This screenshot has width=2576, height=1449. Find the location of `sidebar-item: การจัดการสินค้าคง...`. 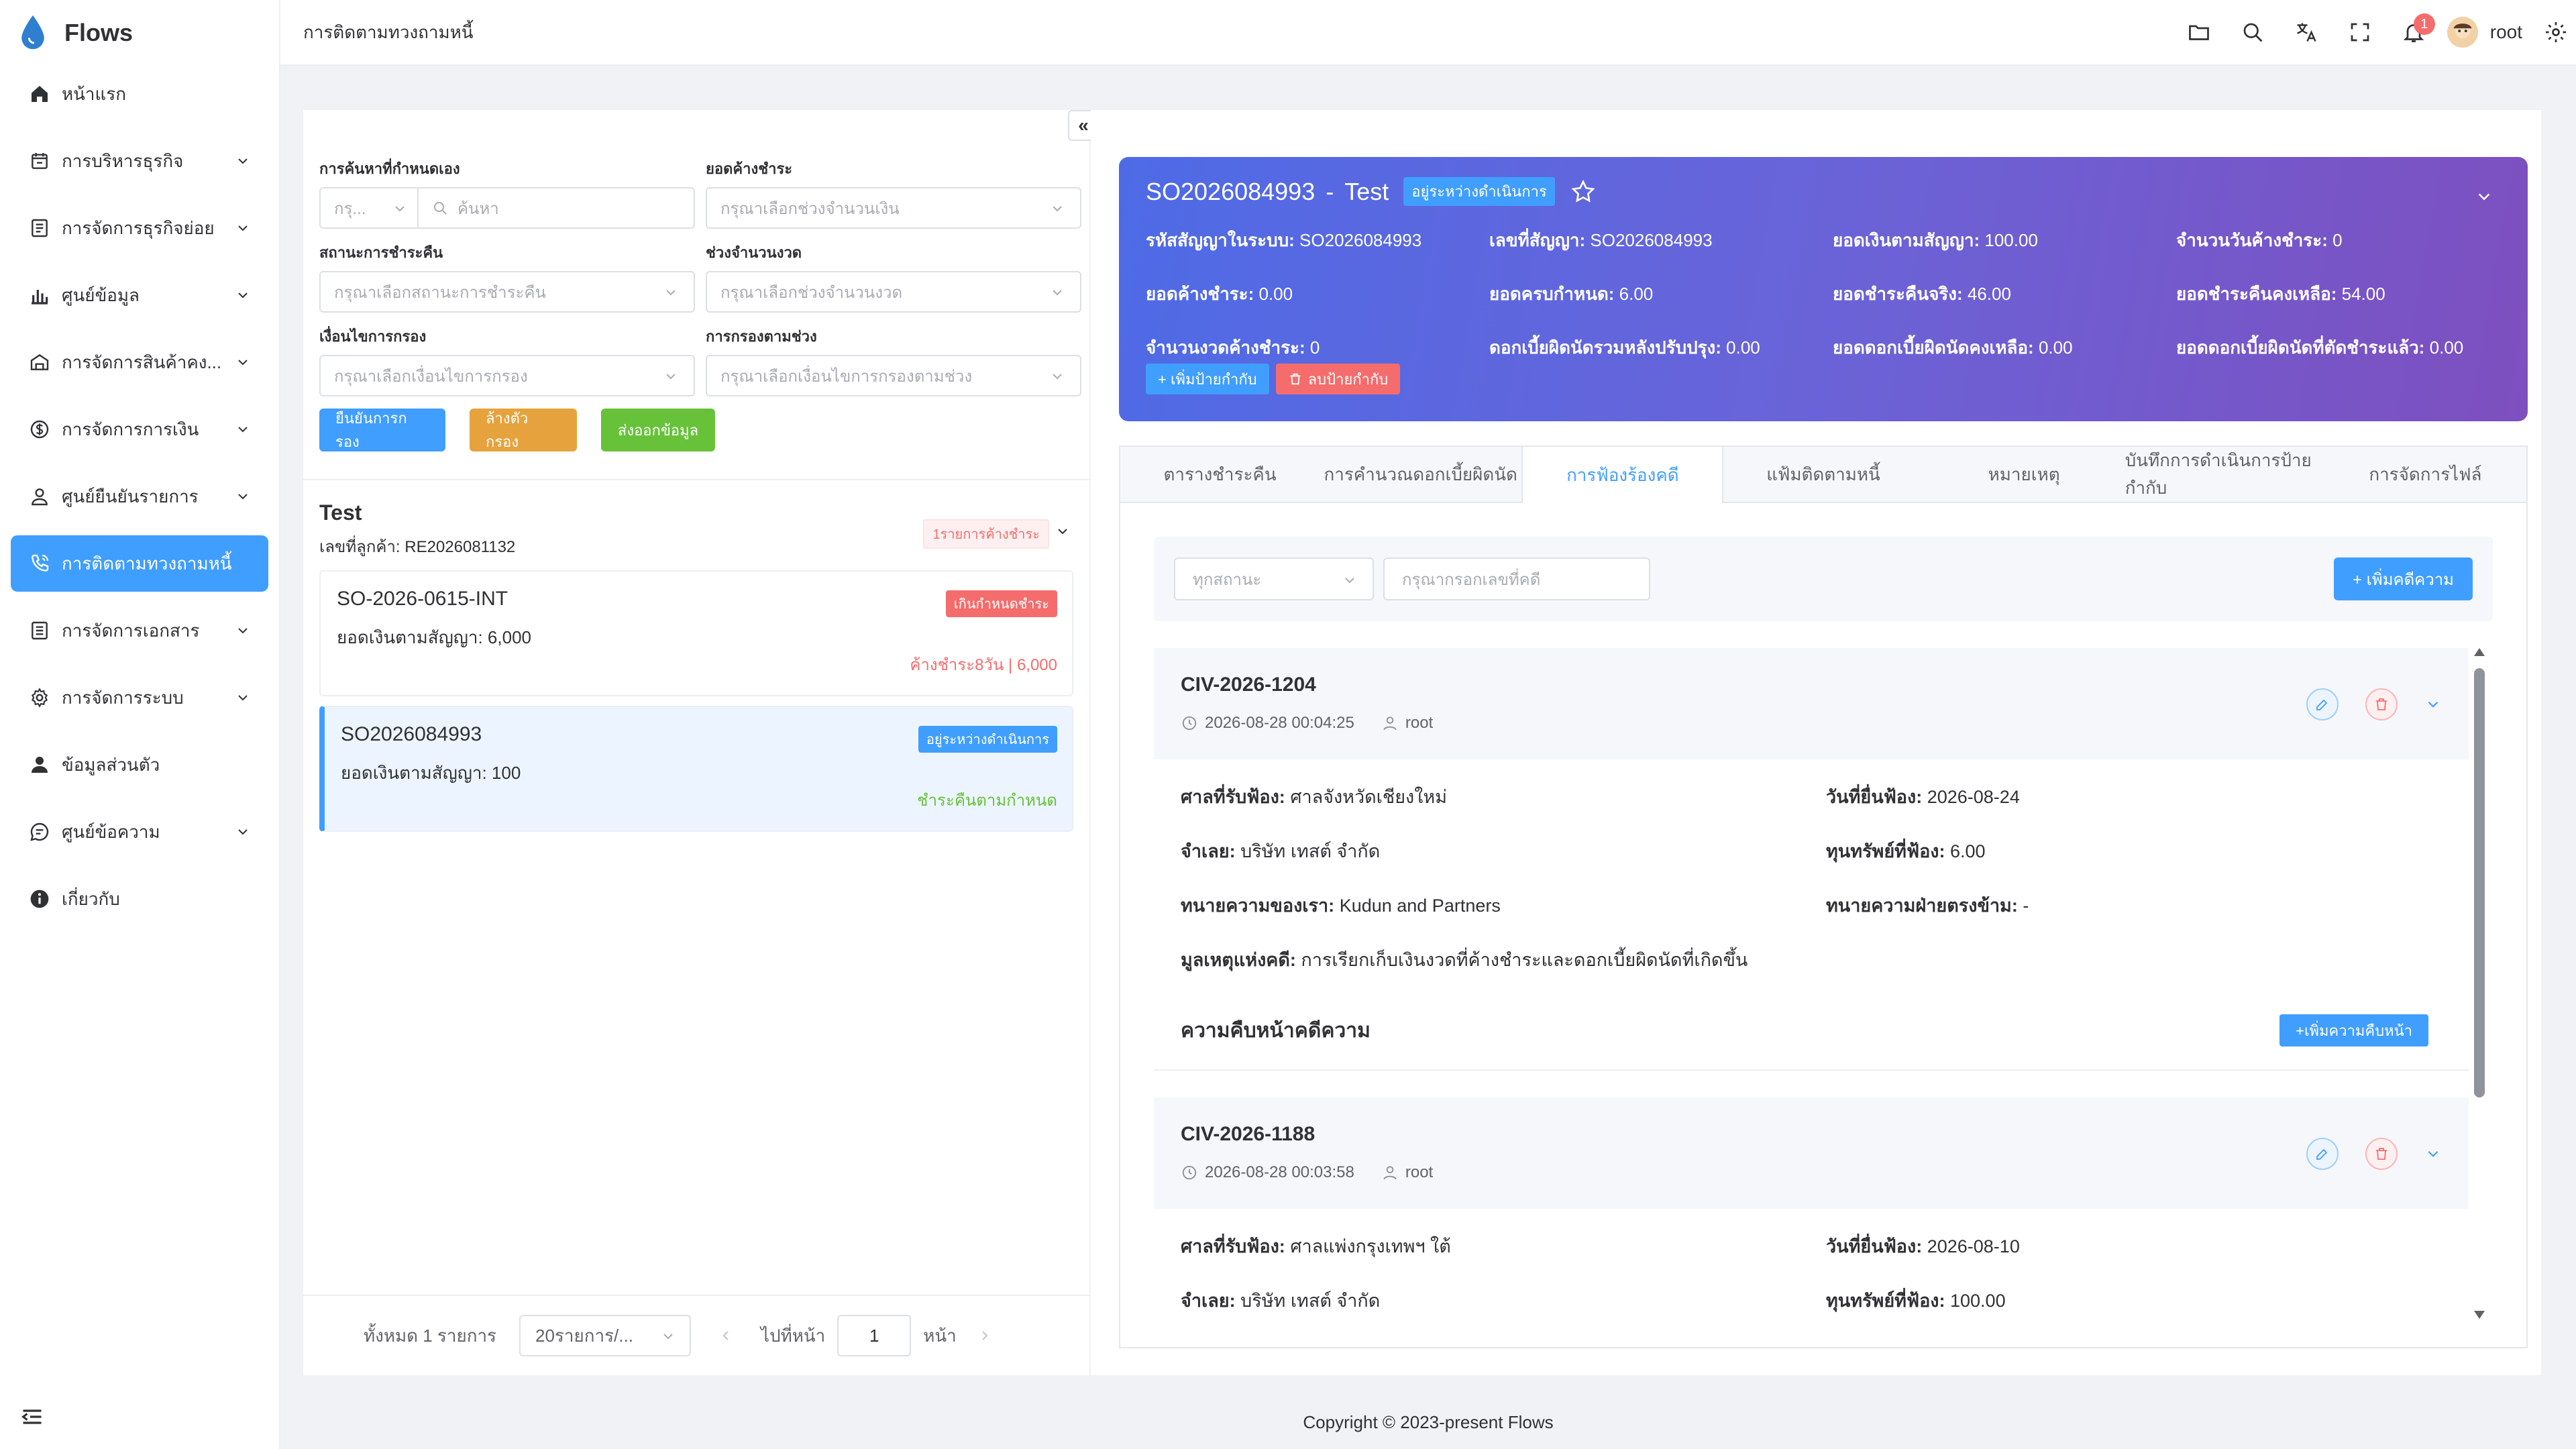

sidebar-item: การจัดการสินค้าคง... is located at coordinates (139, 362).